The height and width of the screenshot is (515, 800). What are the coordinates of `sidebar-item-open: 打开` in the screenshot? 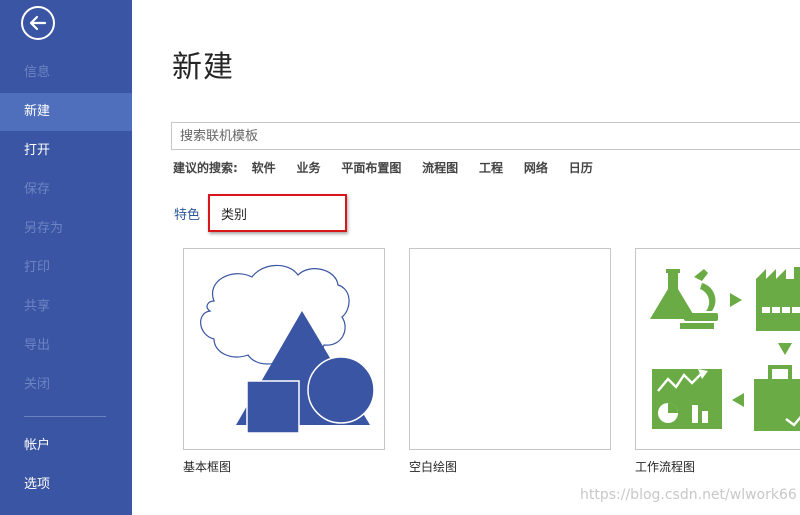 It's located at (66, 151).